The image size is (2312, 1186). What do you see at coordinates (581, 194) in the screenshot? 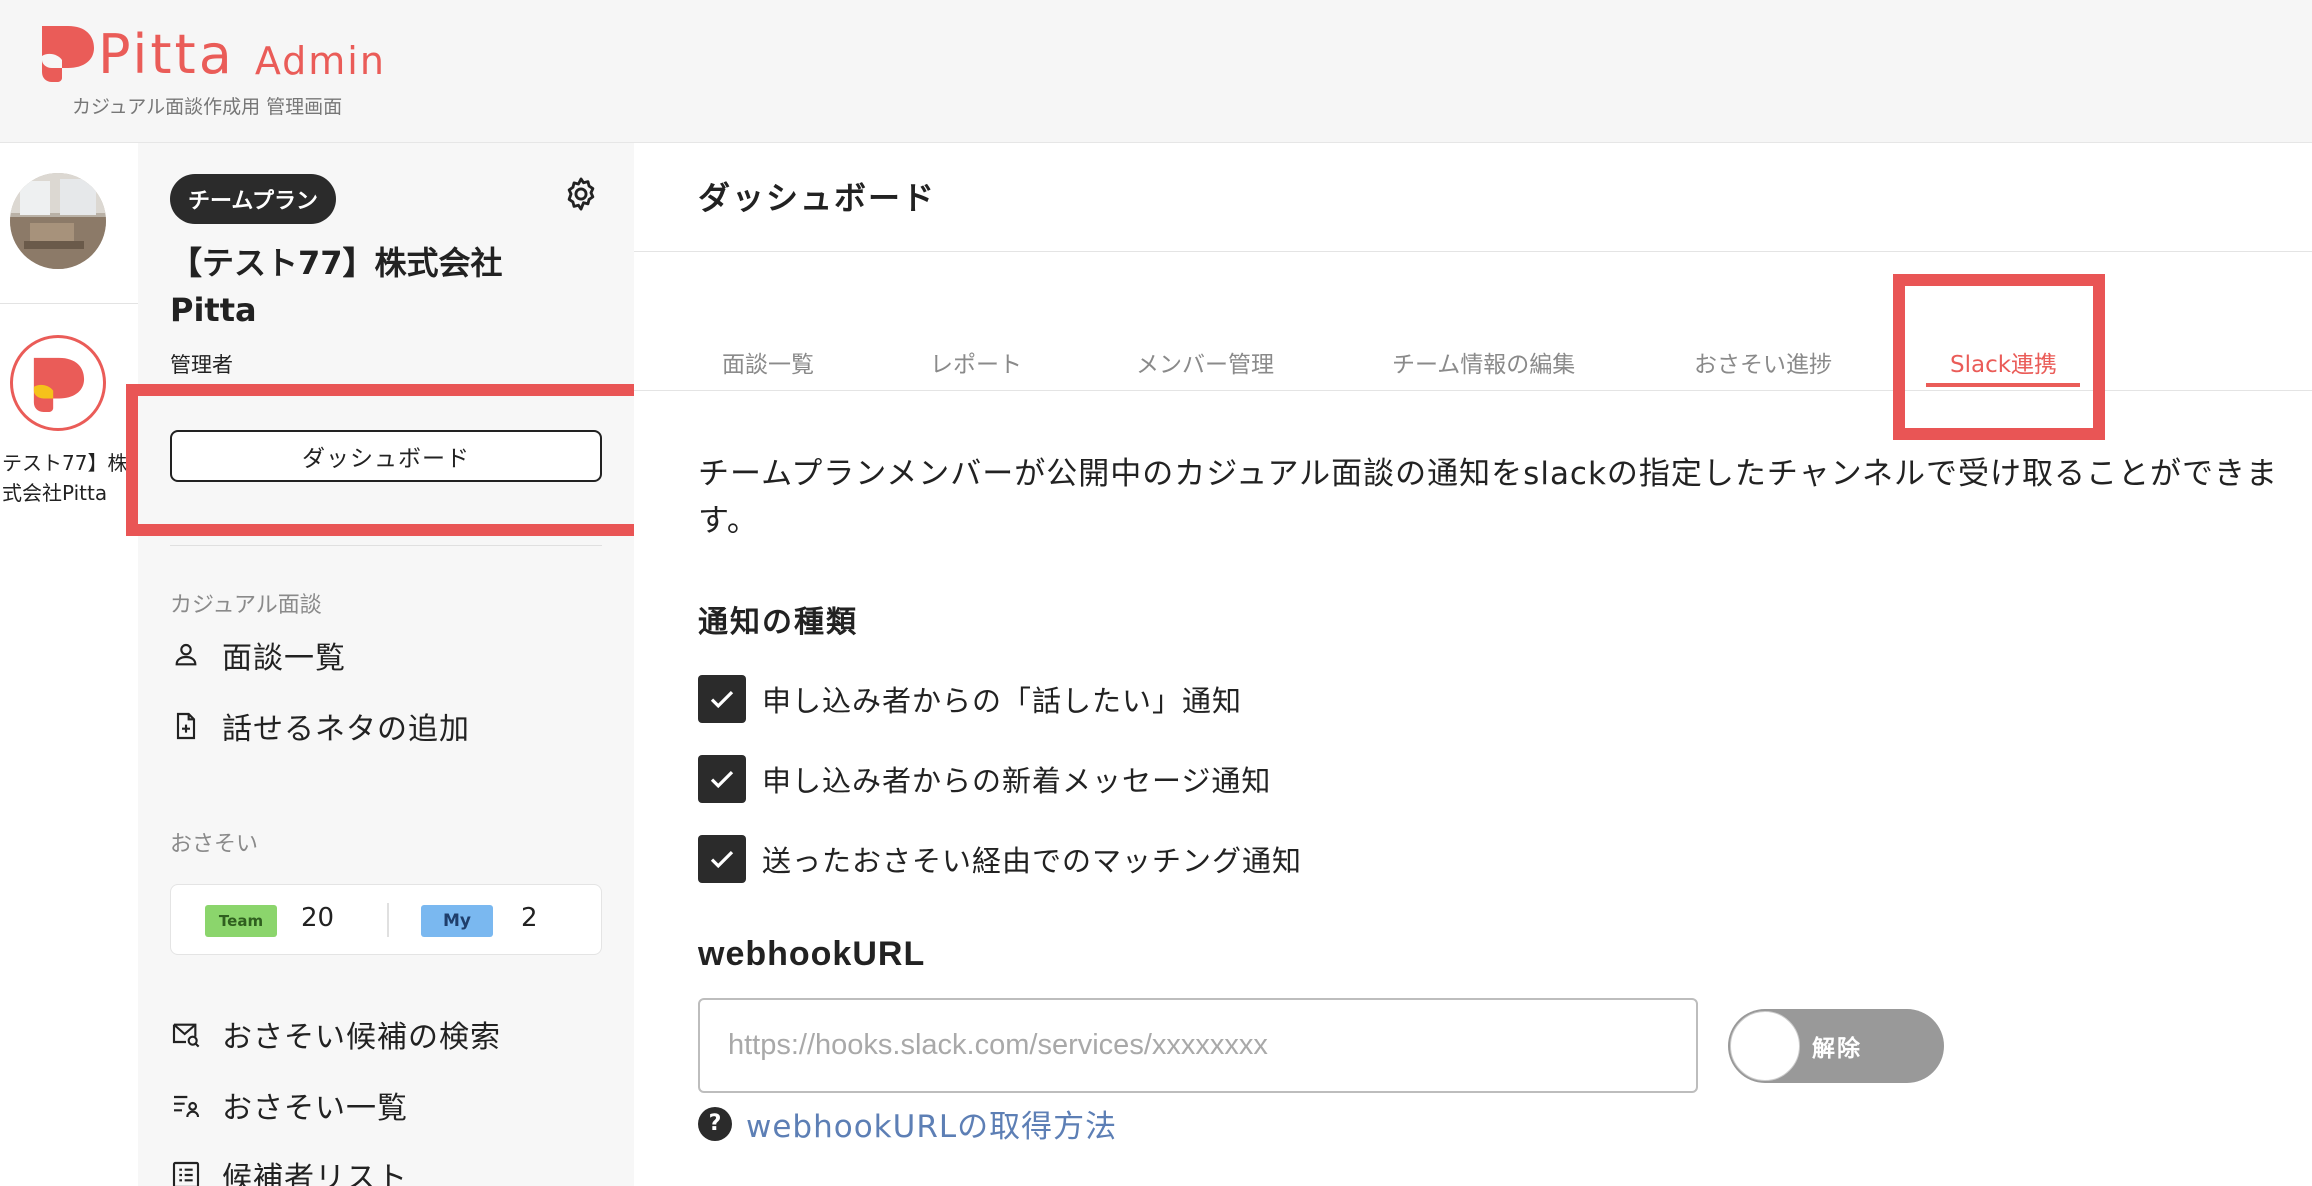
I see `gear-icon` at bounding box center [581, 194].